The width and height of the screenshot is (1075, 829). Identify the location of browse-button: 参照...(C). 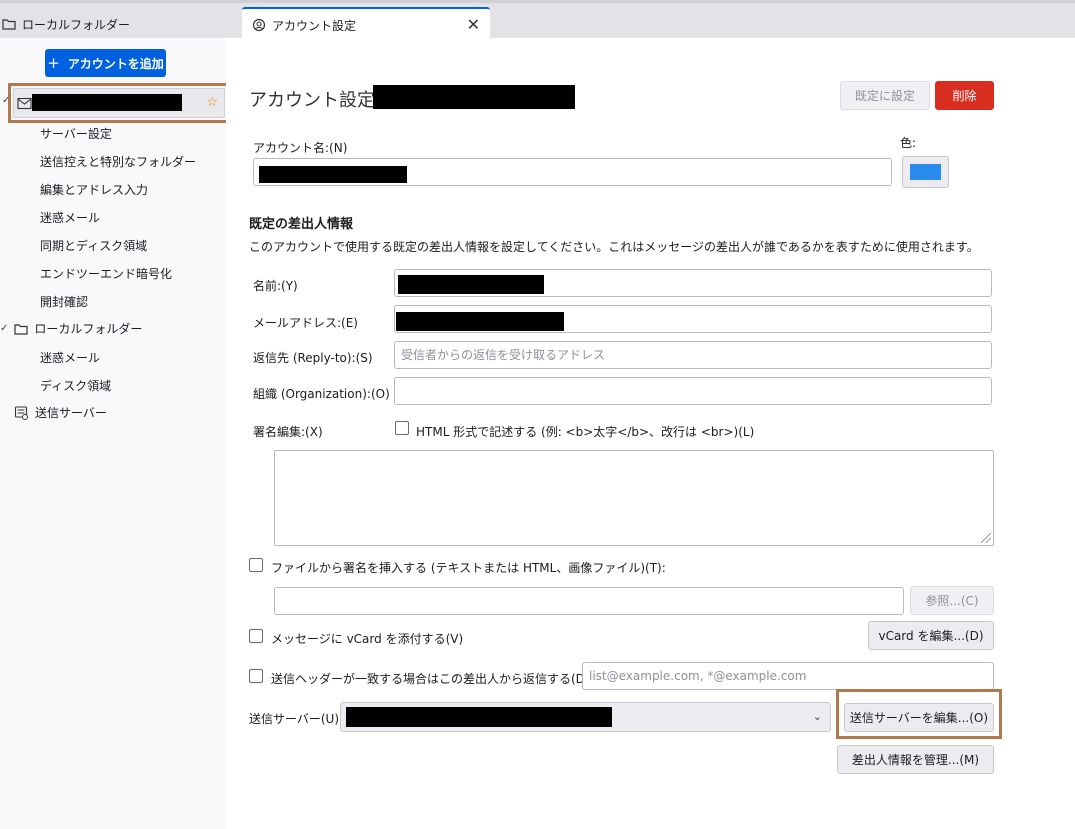
(952, 600).